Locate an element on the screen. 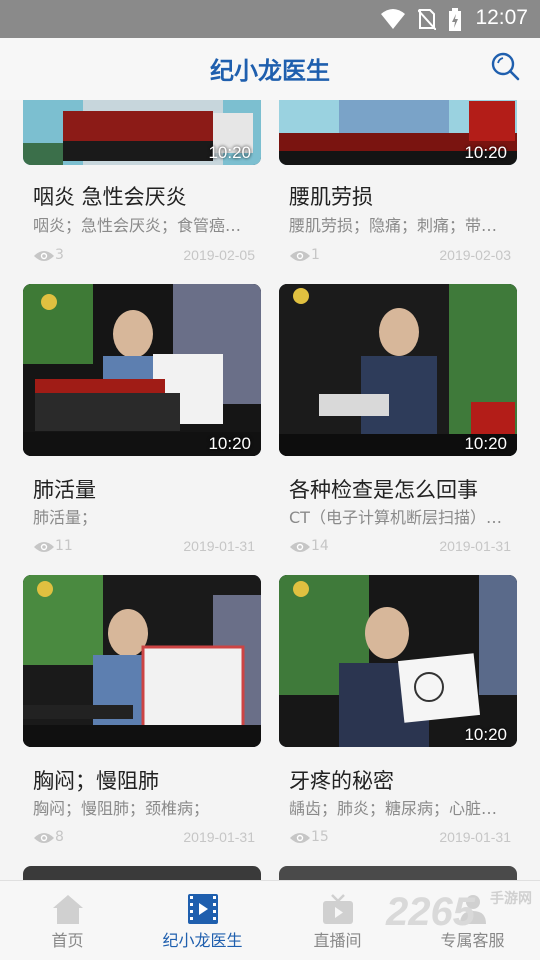  publish-date: 2019-02-05 is located at coordinates (219, 255).